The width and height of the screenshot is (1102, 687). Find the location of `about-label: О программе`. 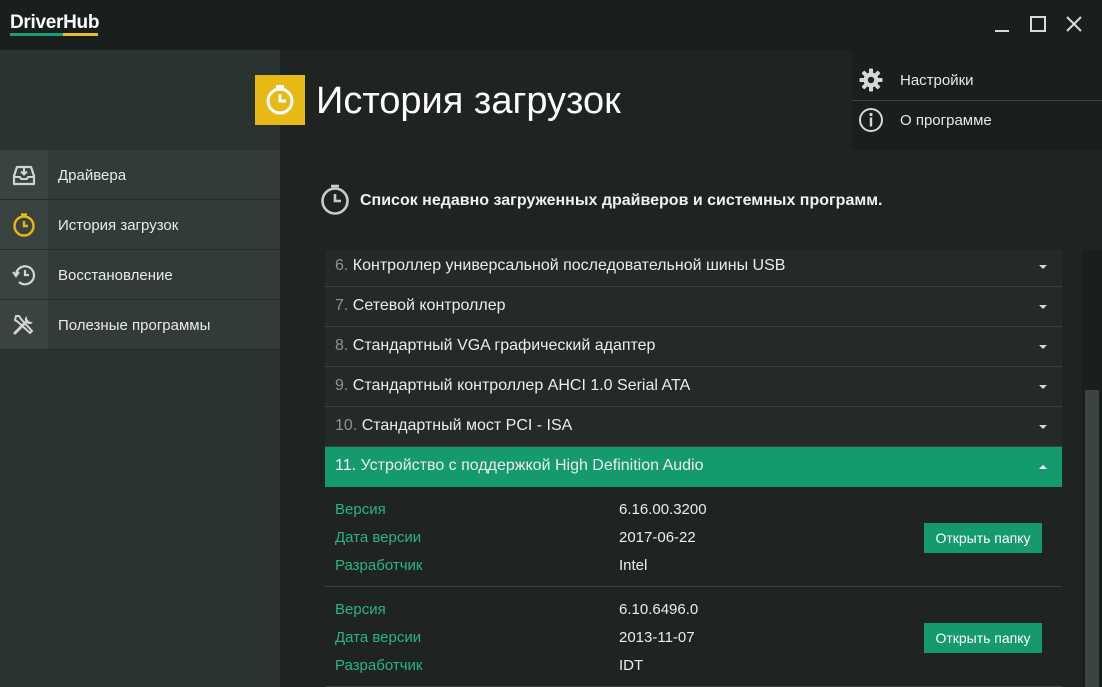

about-label: О программе is located at coordinates (946, 120).